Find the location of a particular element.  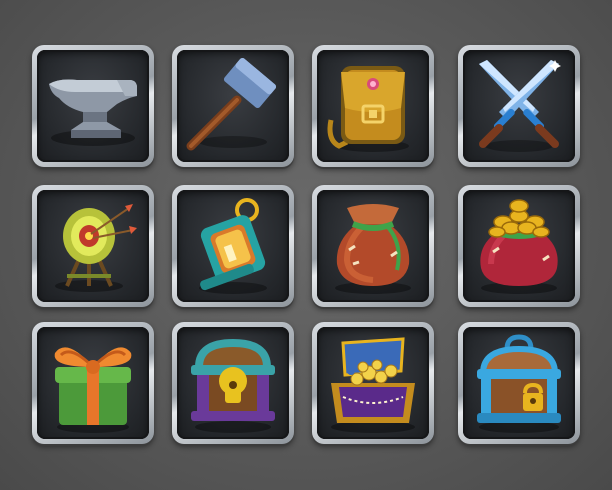

anvil-icon is located at coordinates (93, 112).